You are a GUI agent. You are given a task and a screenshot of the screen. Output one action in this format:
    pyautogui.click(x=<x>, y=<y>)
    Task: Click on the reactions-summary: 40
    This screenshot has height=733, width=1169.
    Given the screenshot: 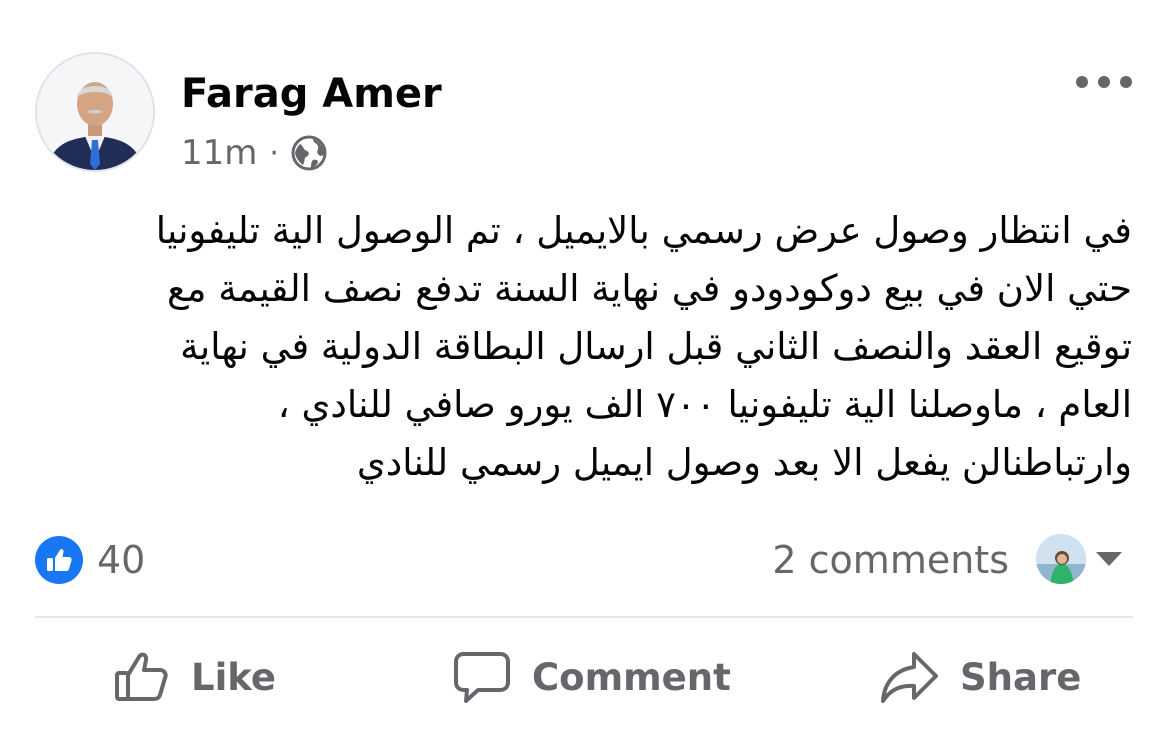 What is the action you would take?
    pyautogui.click(x=90, y=560)
    